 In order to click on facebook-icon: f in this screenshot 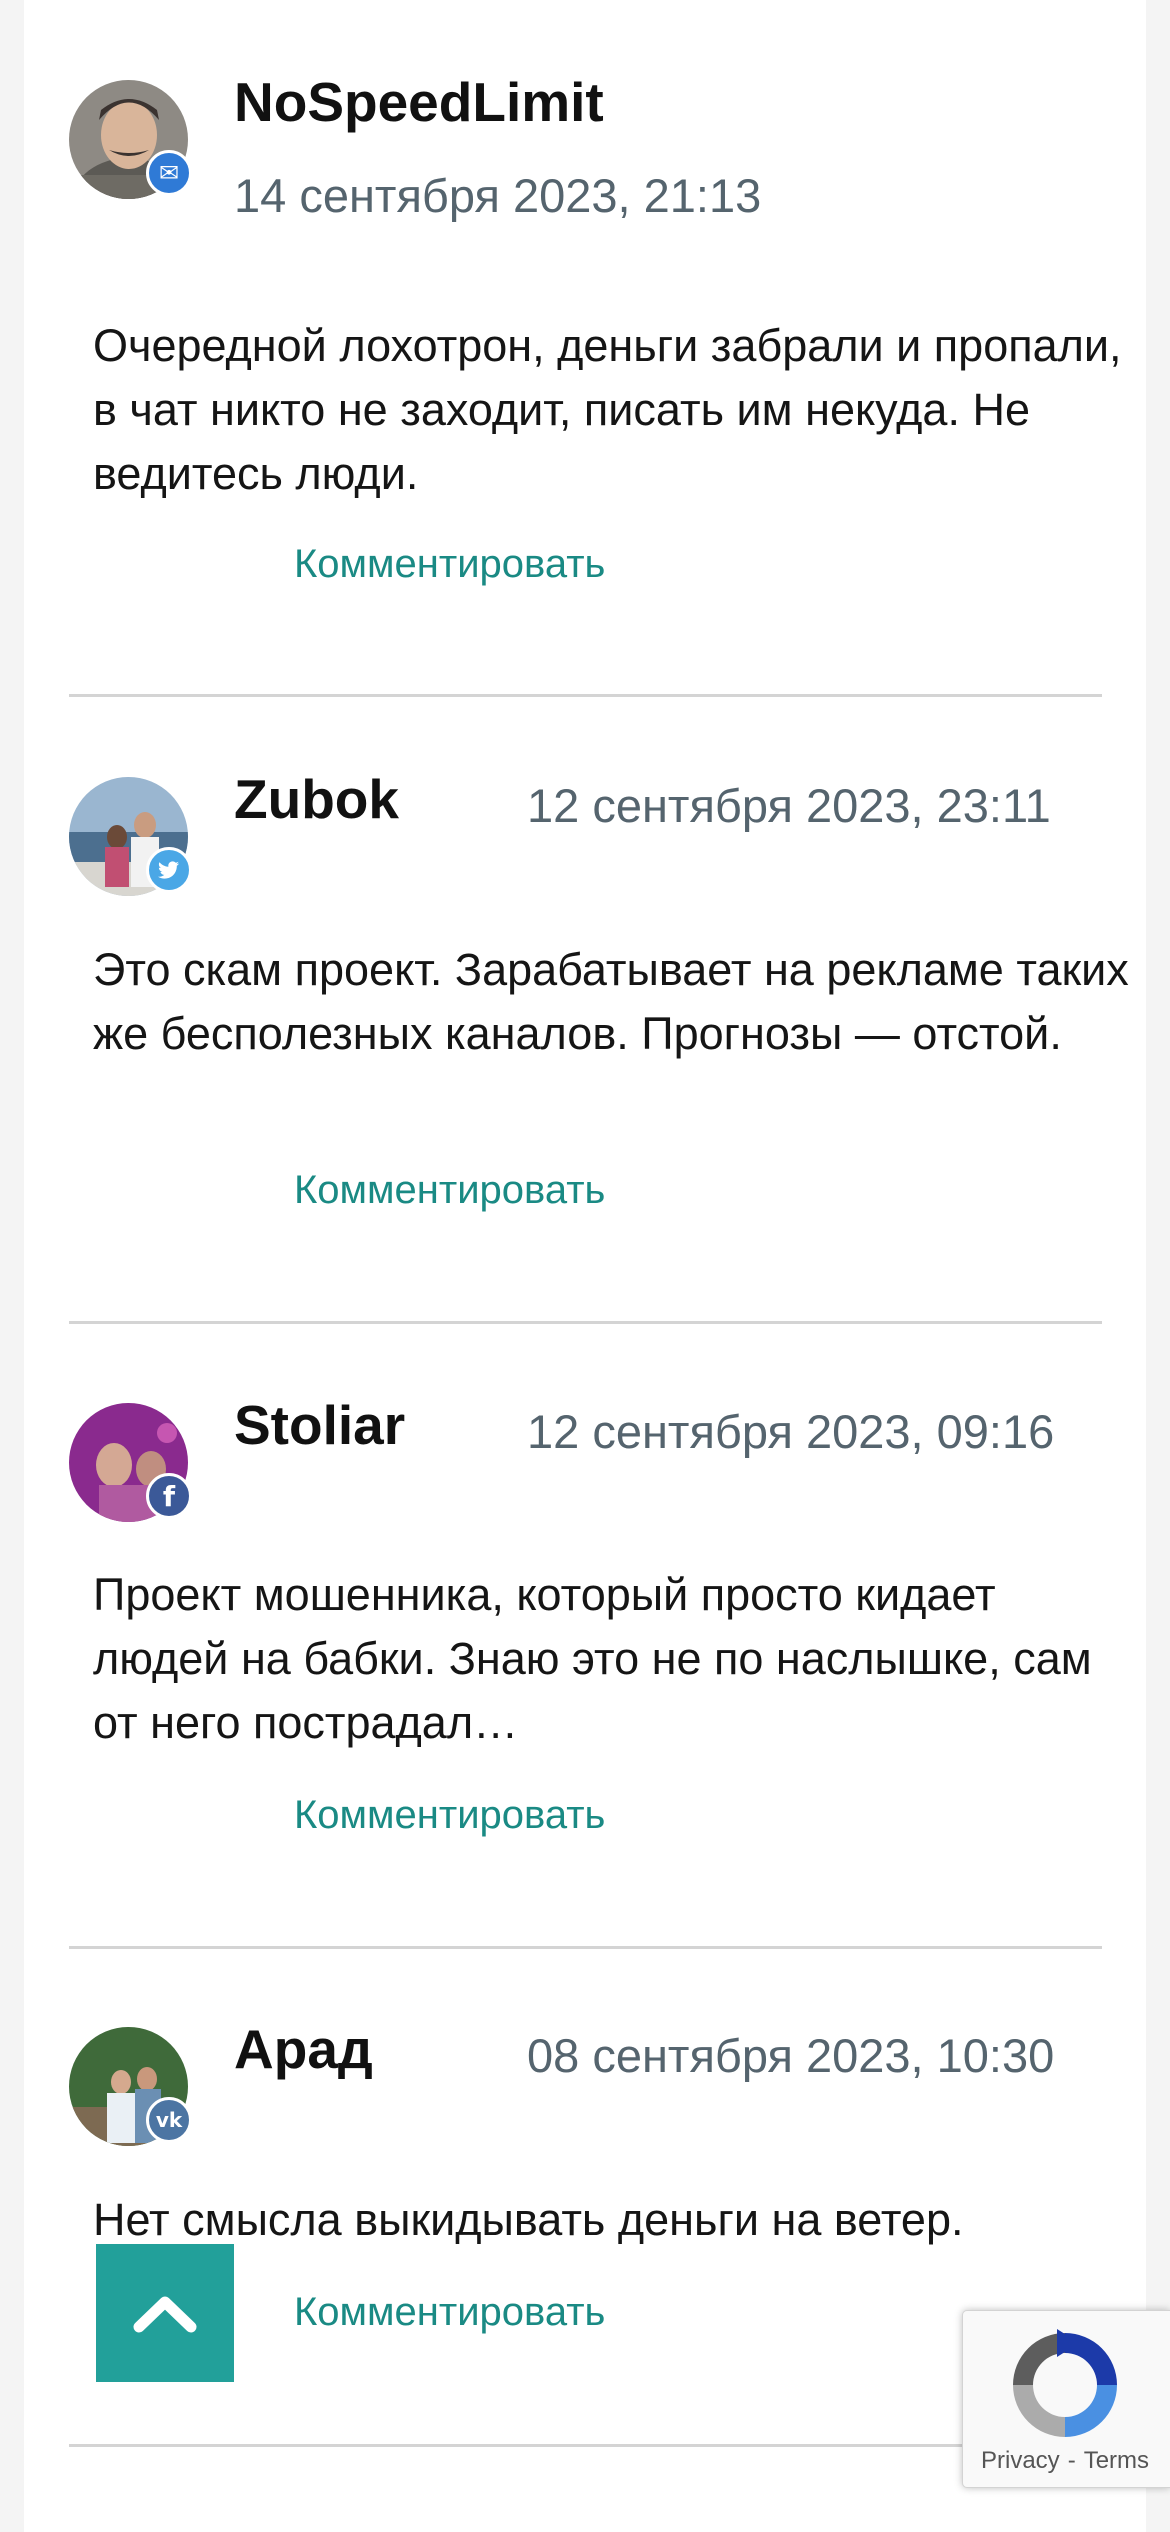, I will do `click(169, 1496)`.